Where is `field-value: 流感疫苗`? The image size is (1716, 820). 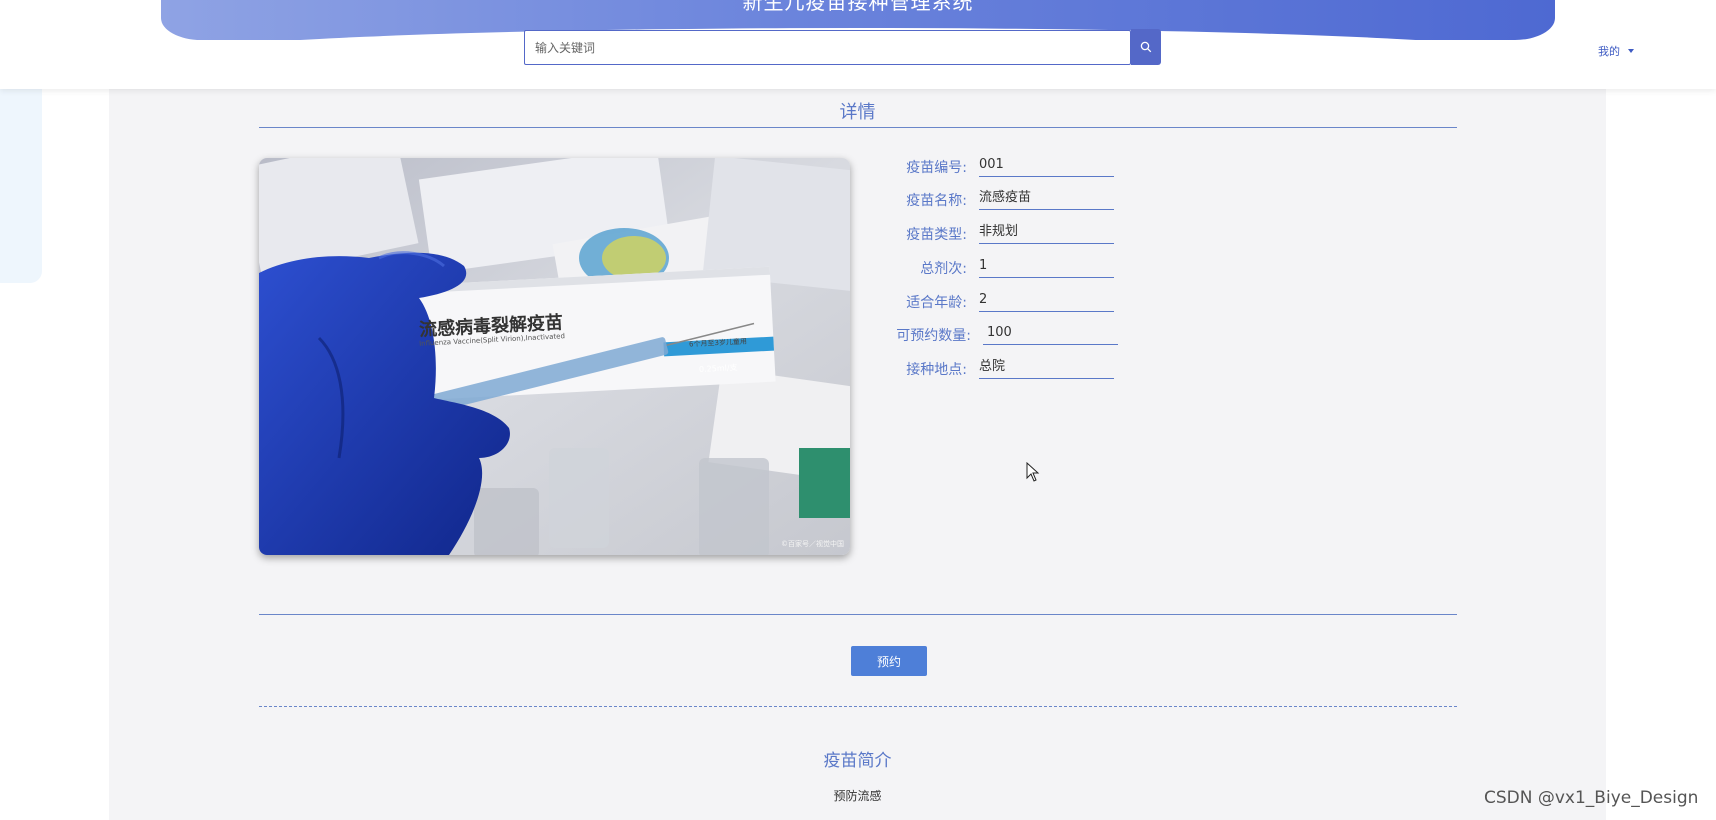 field-value: 流感疫苗 is located at coordinates (1046, 200).